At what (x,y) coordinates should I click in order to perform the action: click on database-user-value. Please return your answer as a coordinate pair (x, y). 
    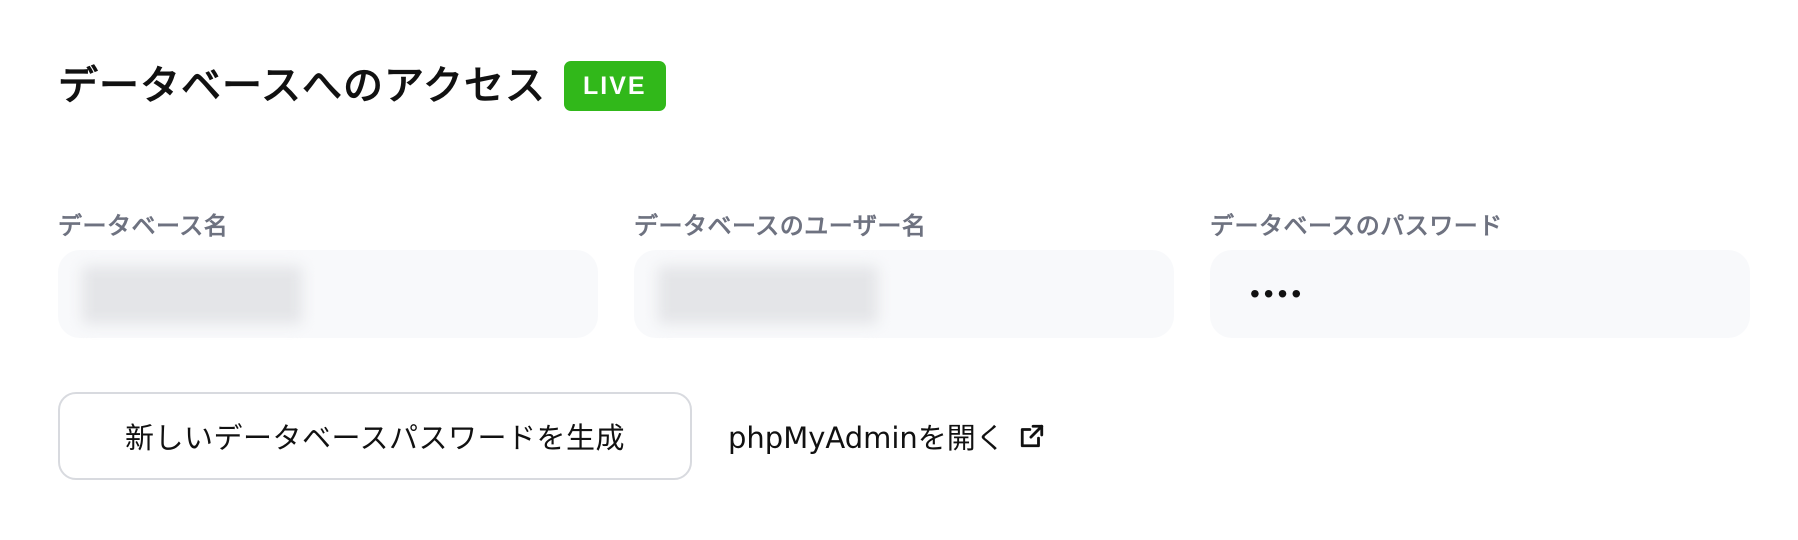
    Looking at the image, I should click on (904, 294).